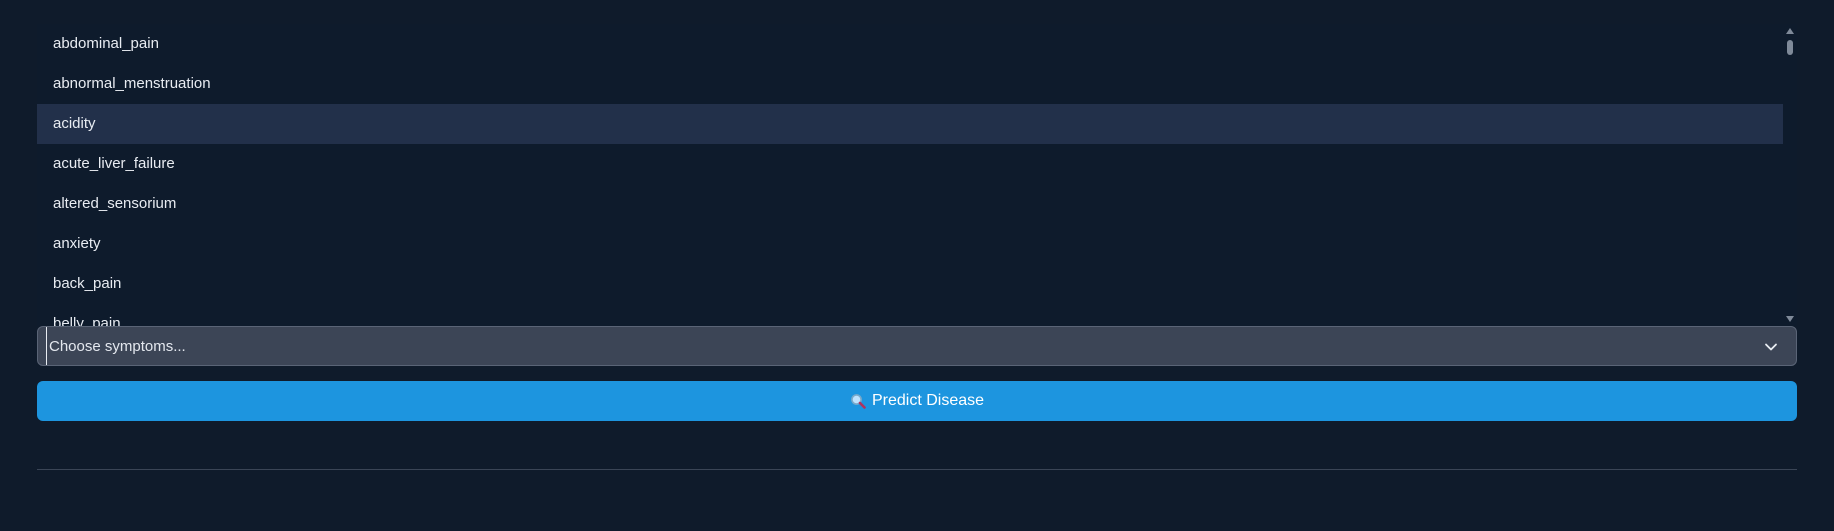 This screenshot has width=1834, height=531. What do you see at coordinates (910, 284) in the screenshot?
I see `option-back-pain: back_pain` at bounding box center [910, 284].